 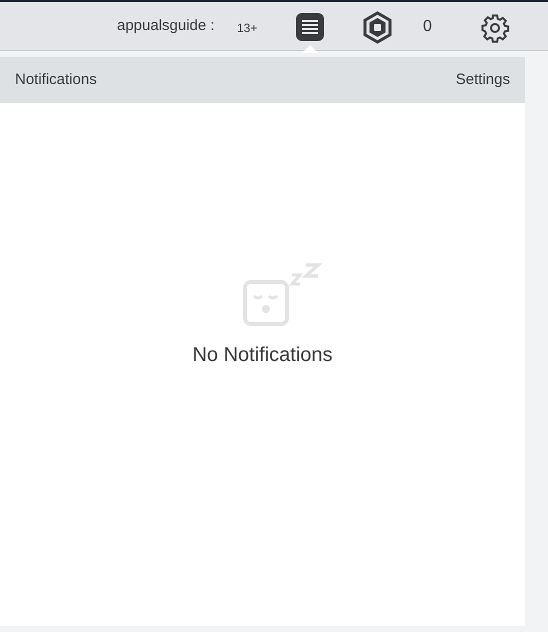 I want to click on username: appualsguide :, so click(x=166, y=26).